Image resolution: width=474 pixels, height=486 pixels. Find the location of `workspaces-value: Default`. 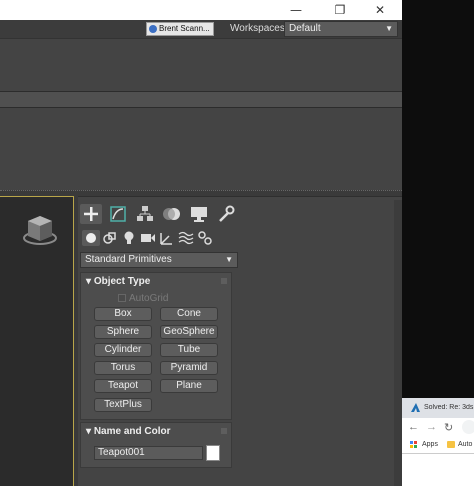

workspaces-value: Default is located at coordinates (305, 28).